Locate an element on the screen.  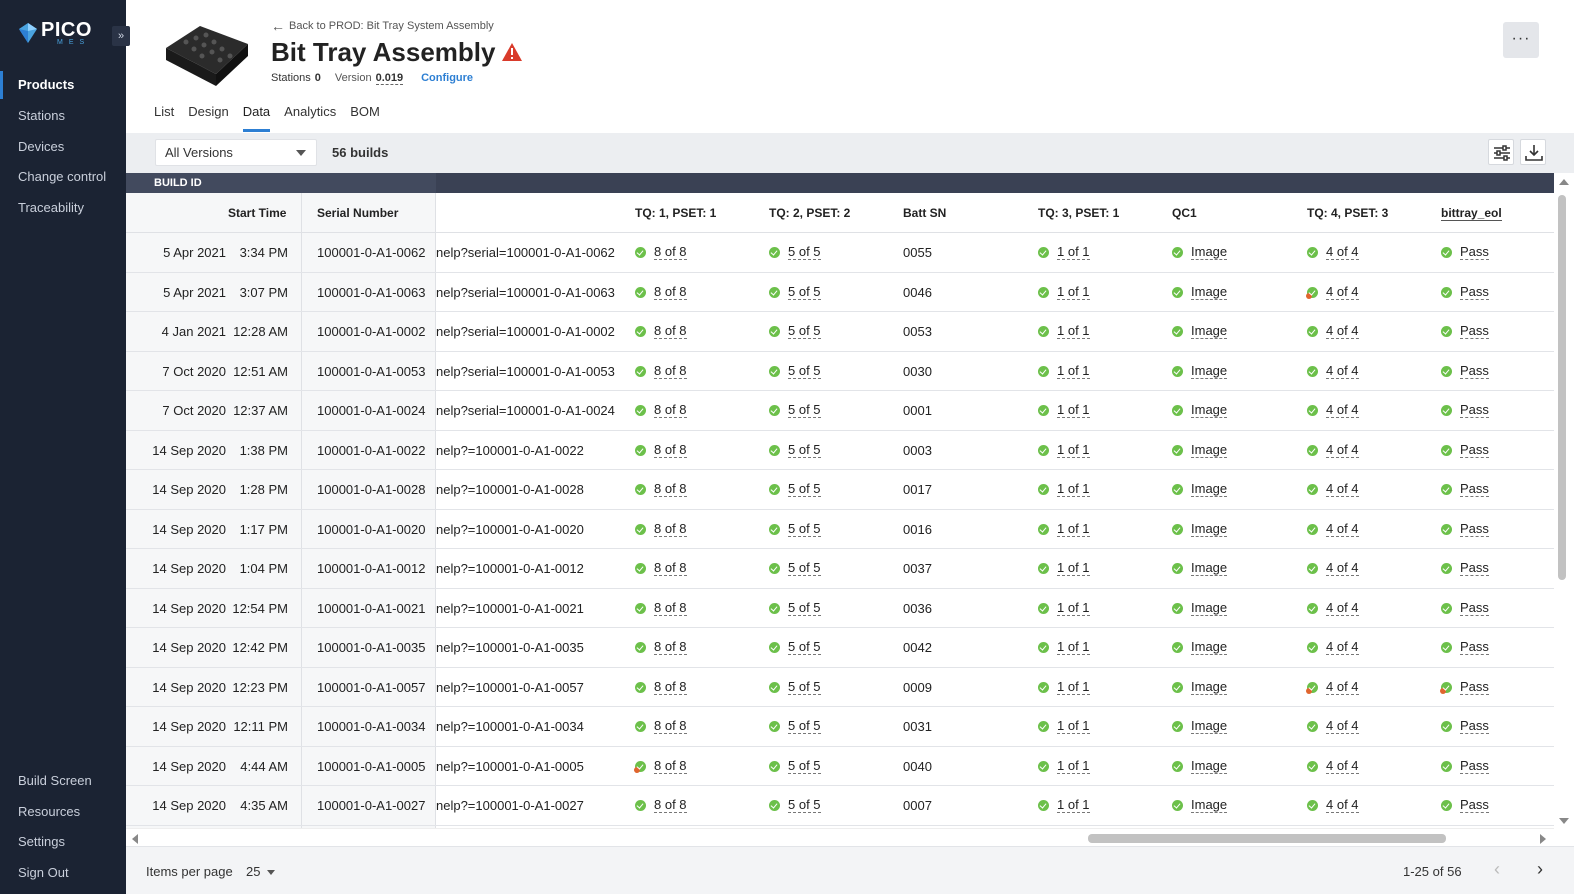
vertical-scrollbar is located at coordinates (1564, 500).